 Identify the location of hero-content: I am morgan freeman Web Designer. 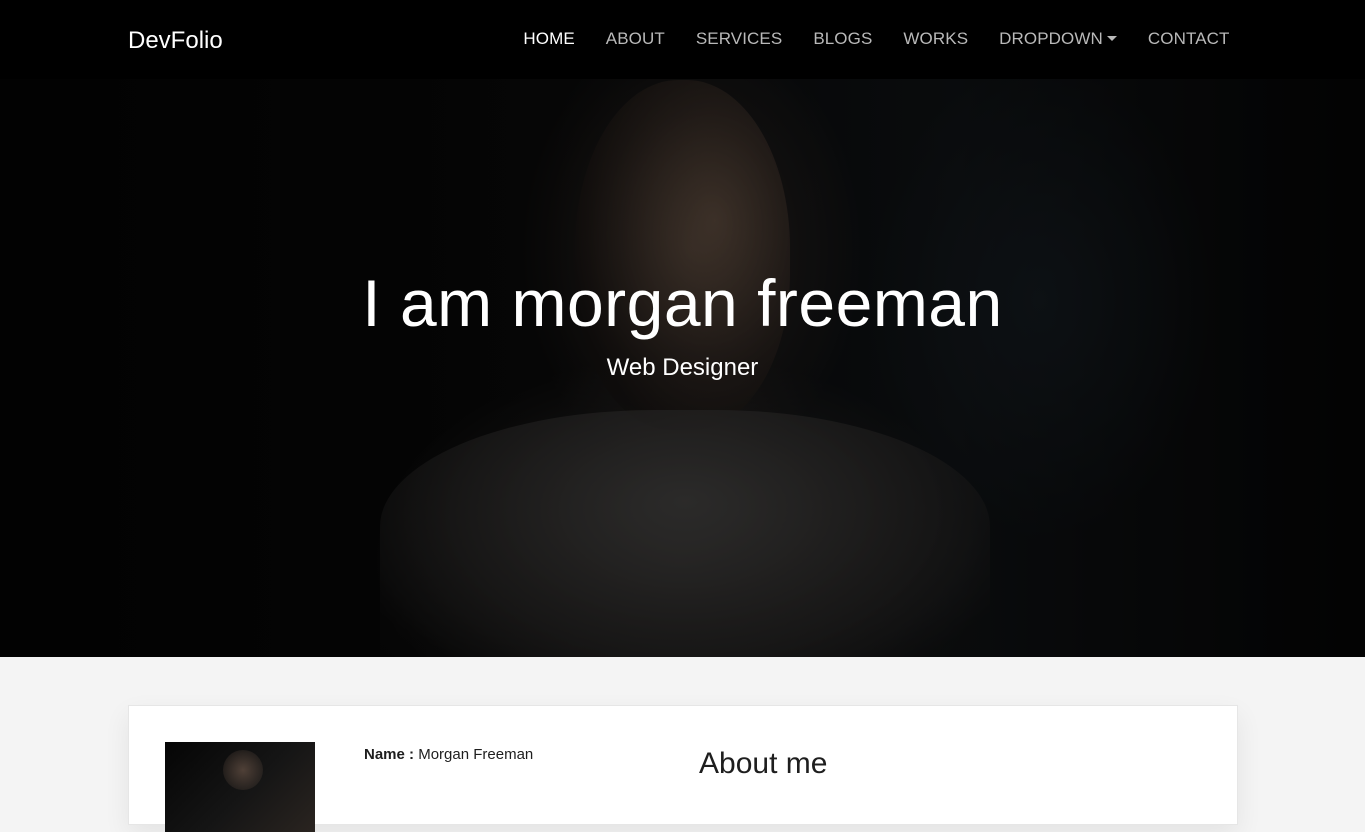
(682, 323).